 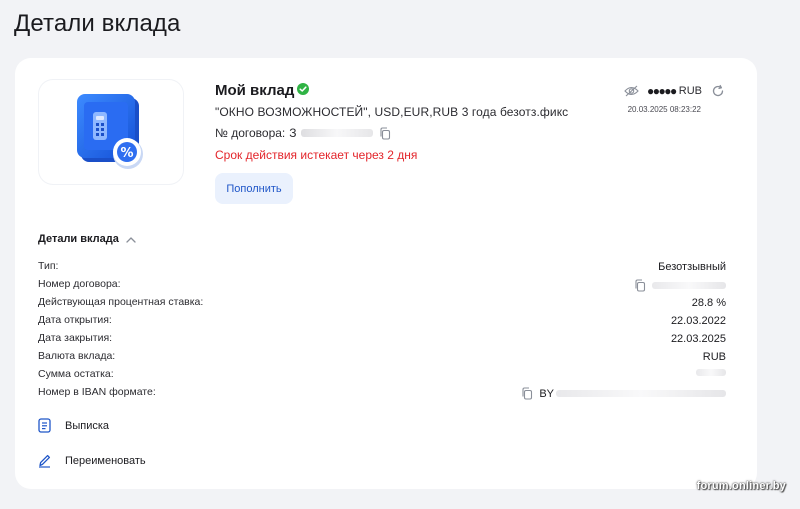 I want to click on statement-action: Выписка, so click(x=73, y=425).